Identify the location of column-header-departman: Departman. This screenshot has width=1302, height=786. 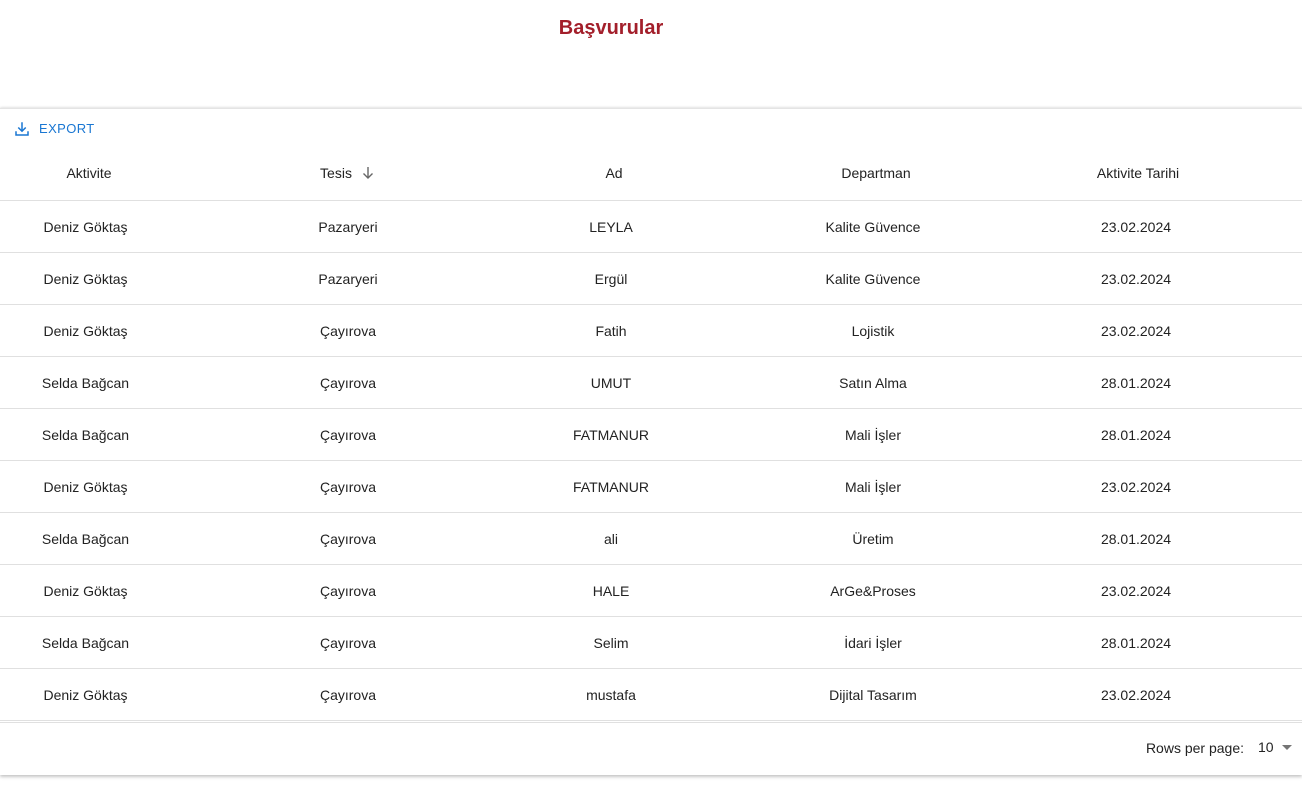
(876, 172).